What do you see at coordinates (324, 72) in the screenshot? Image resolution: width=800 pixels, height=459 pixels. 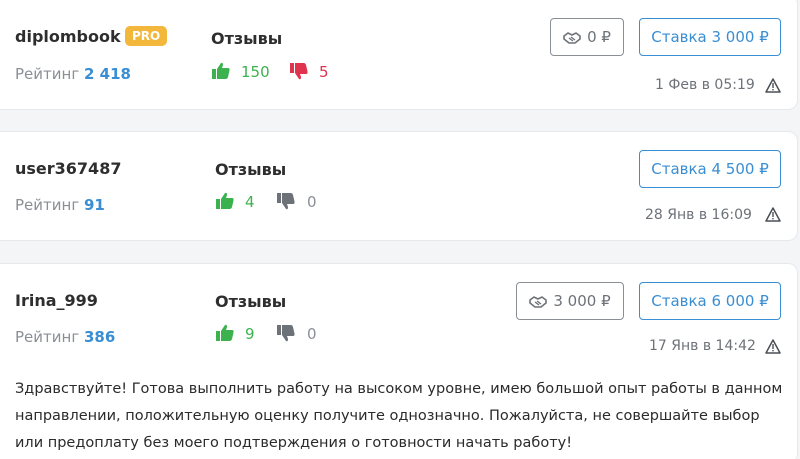 I see `negative-count: 5` at bounding box center [324, 72].